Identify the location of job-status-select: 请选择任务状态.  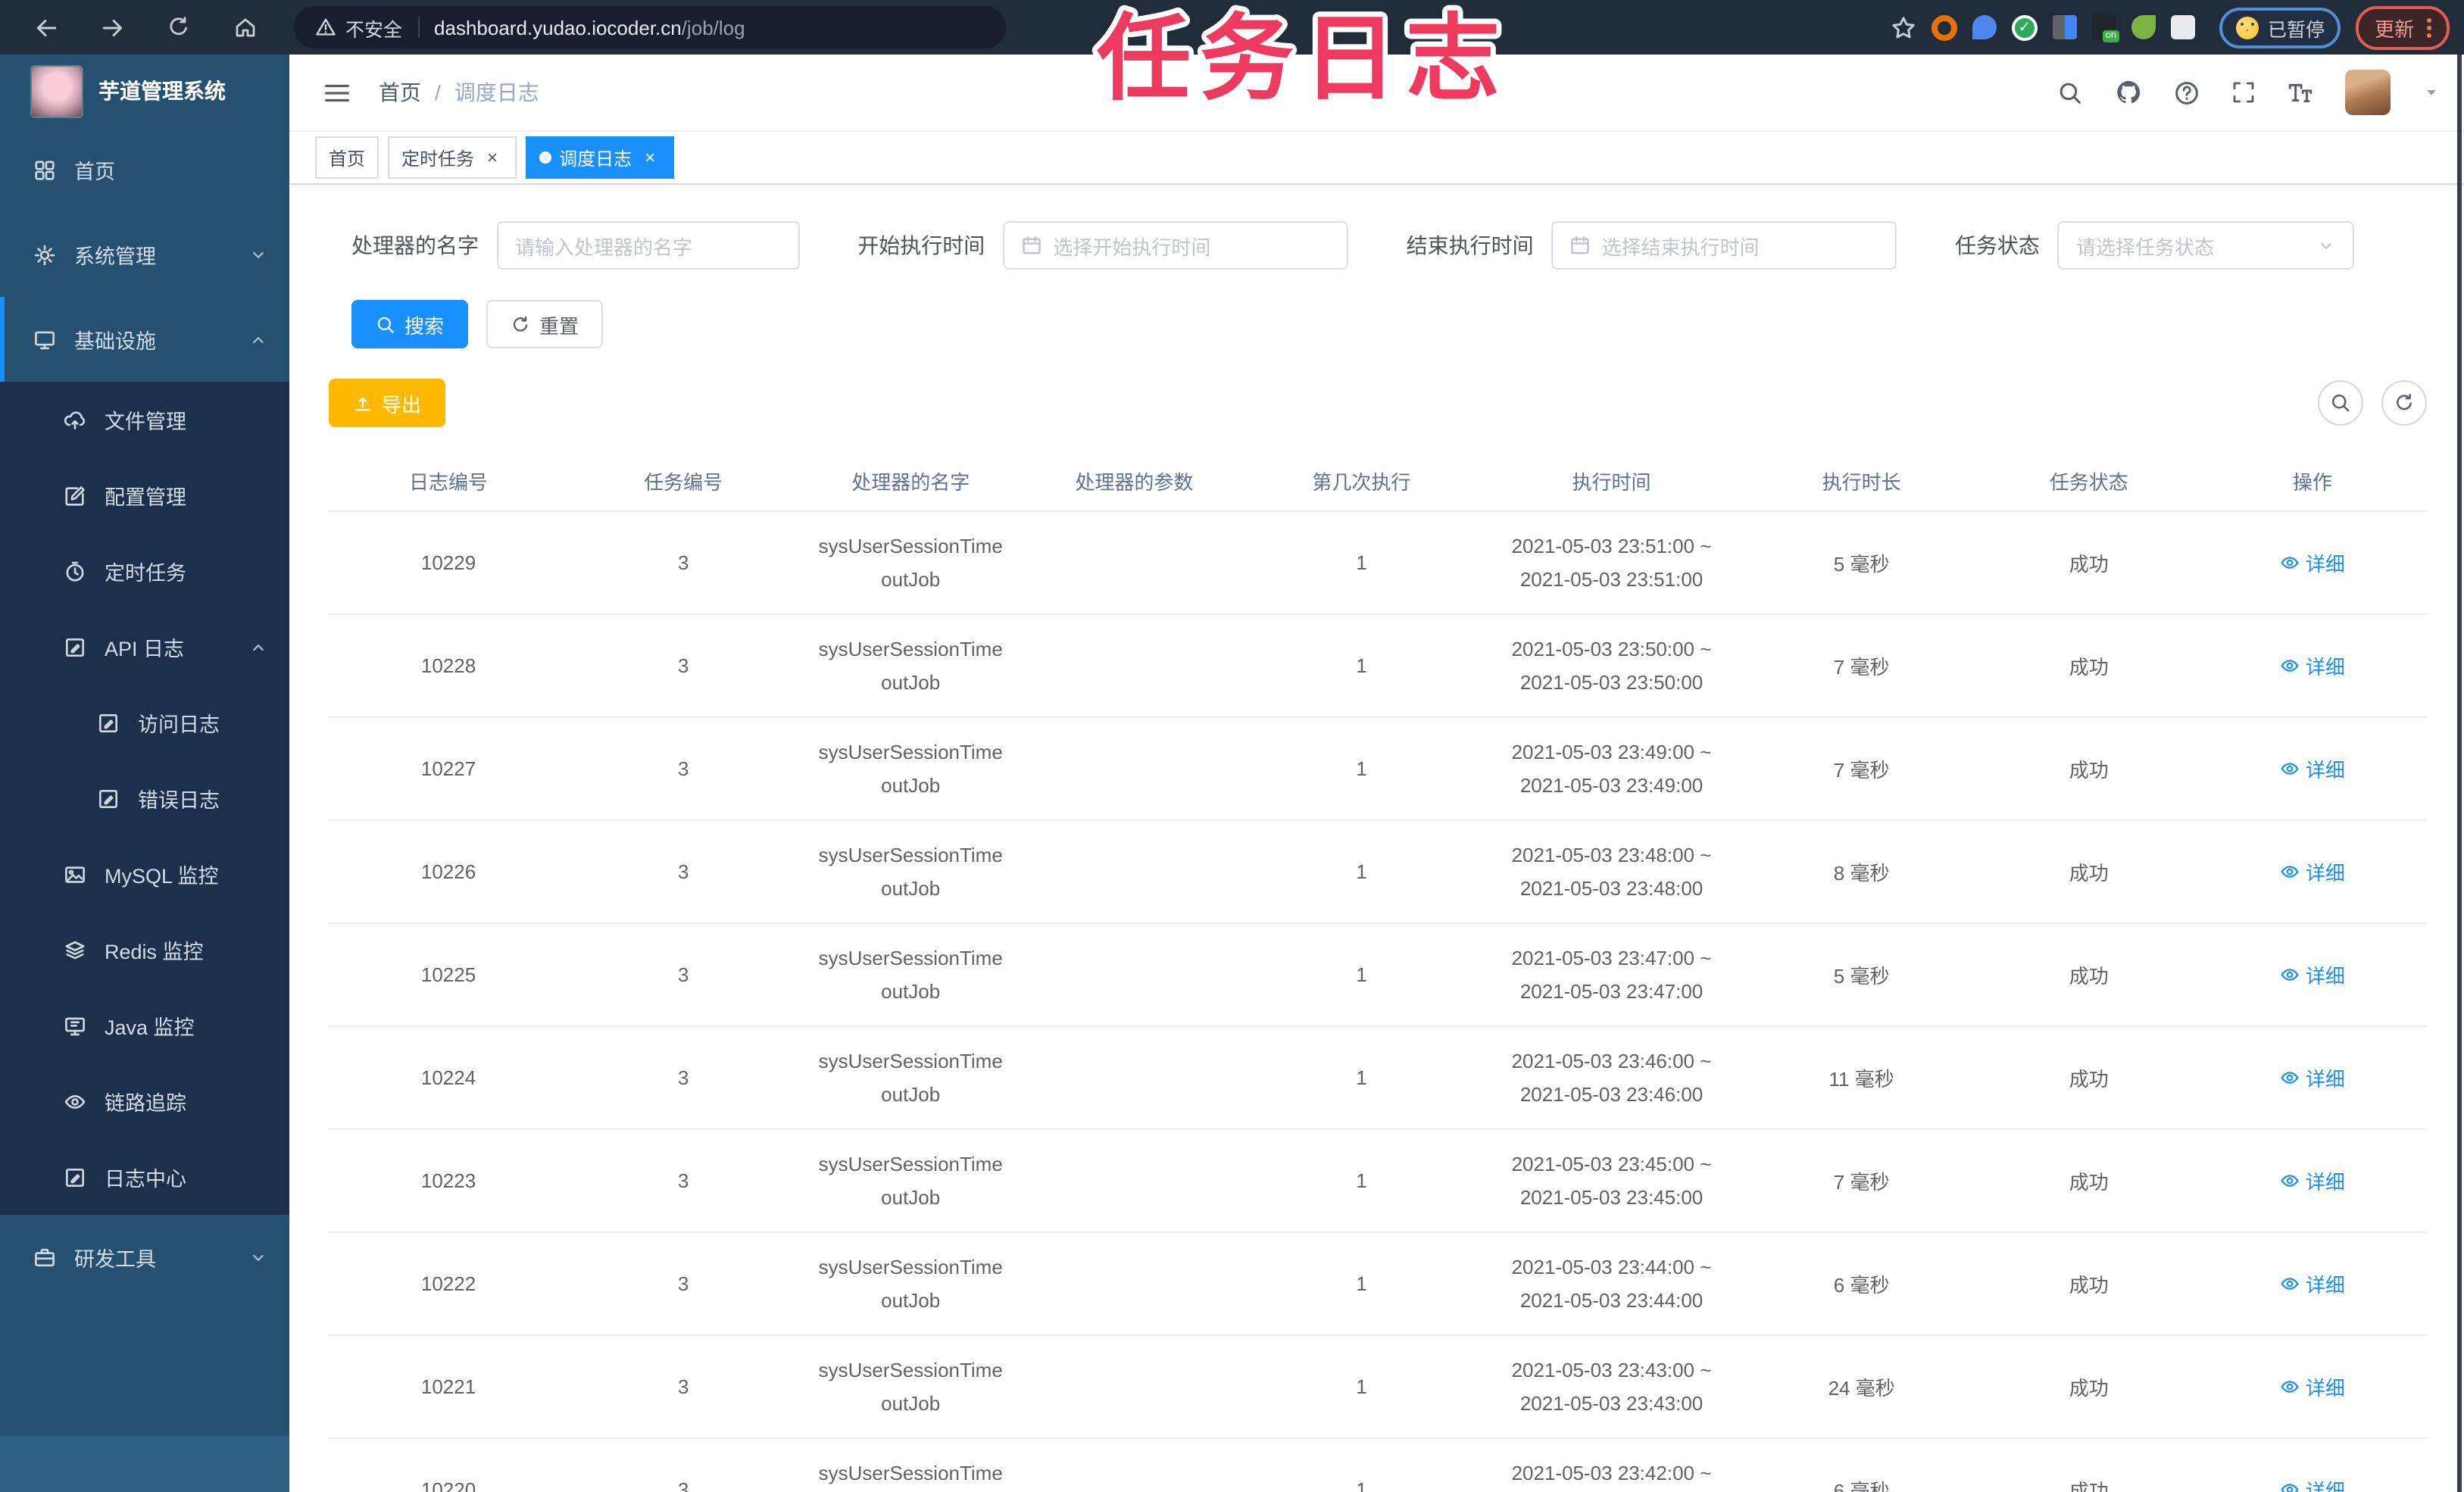
(2206, 246).